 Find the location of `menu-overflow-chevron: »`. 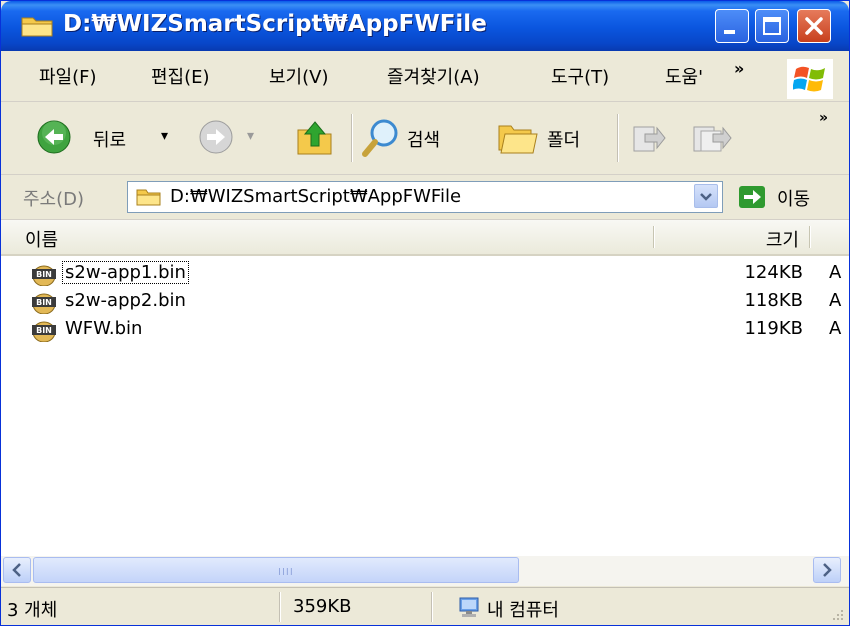

menu-overflow-chevron: » is located at coordinates (739, 68).